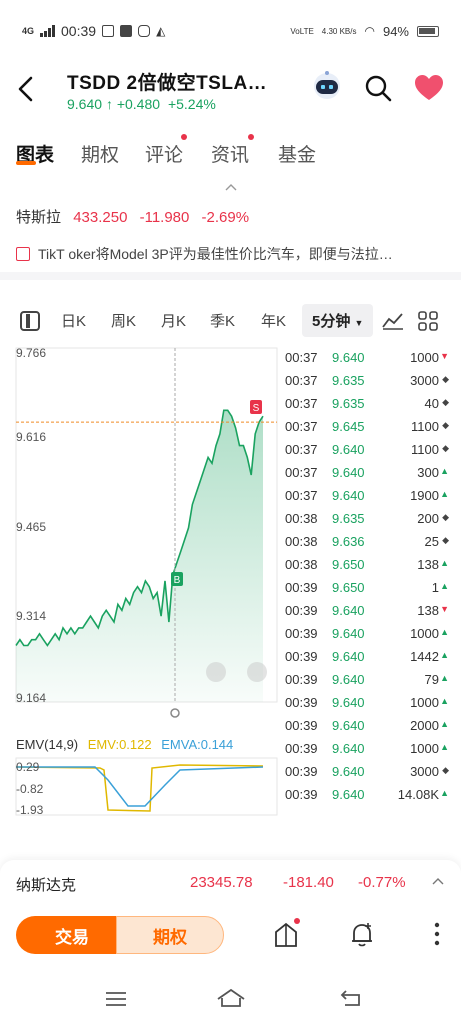 The height and width of the screenshot is (1024, 461). What do you see at coordinates (230, 276) in the screenshot?
I see `section-divider` at bounding box center [230, 276].